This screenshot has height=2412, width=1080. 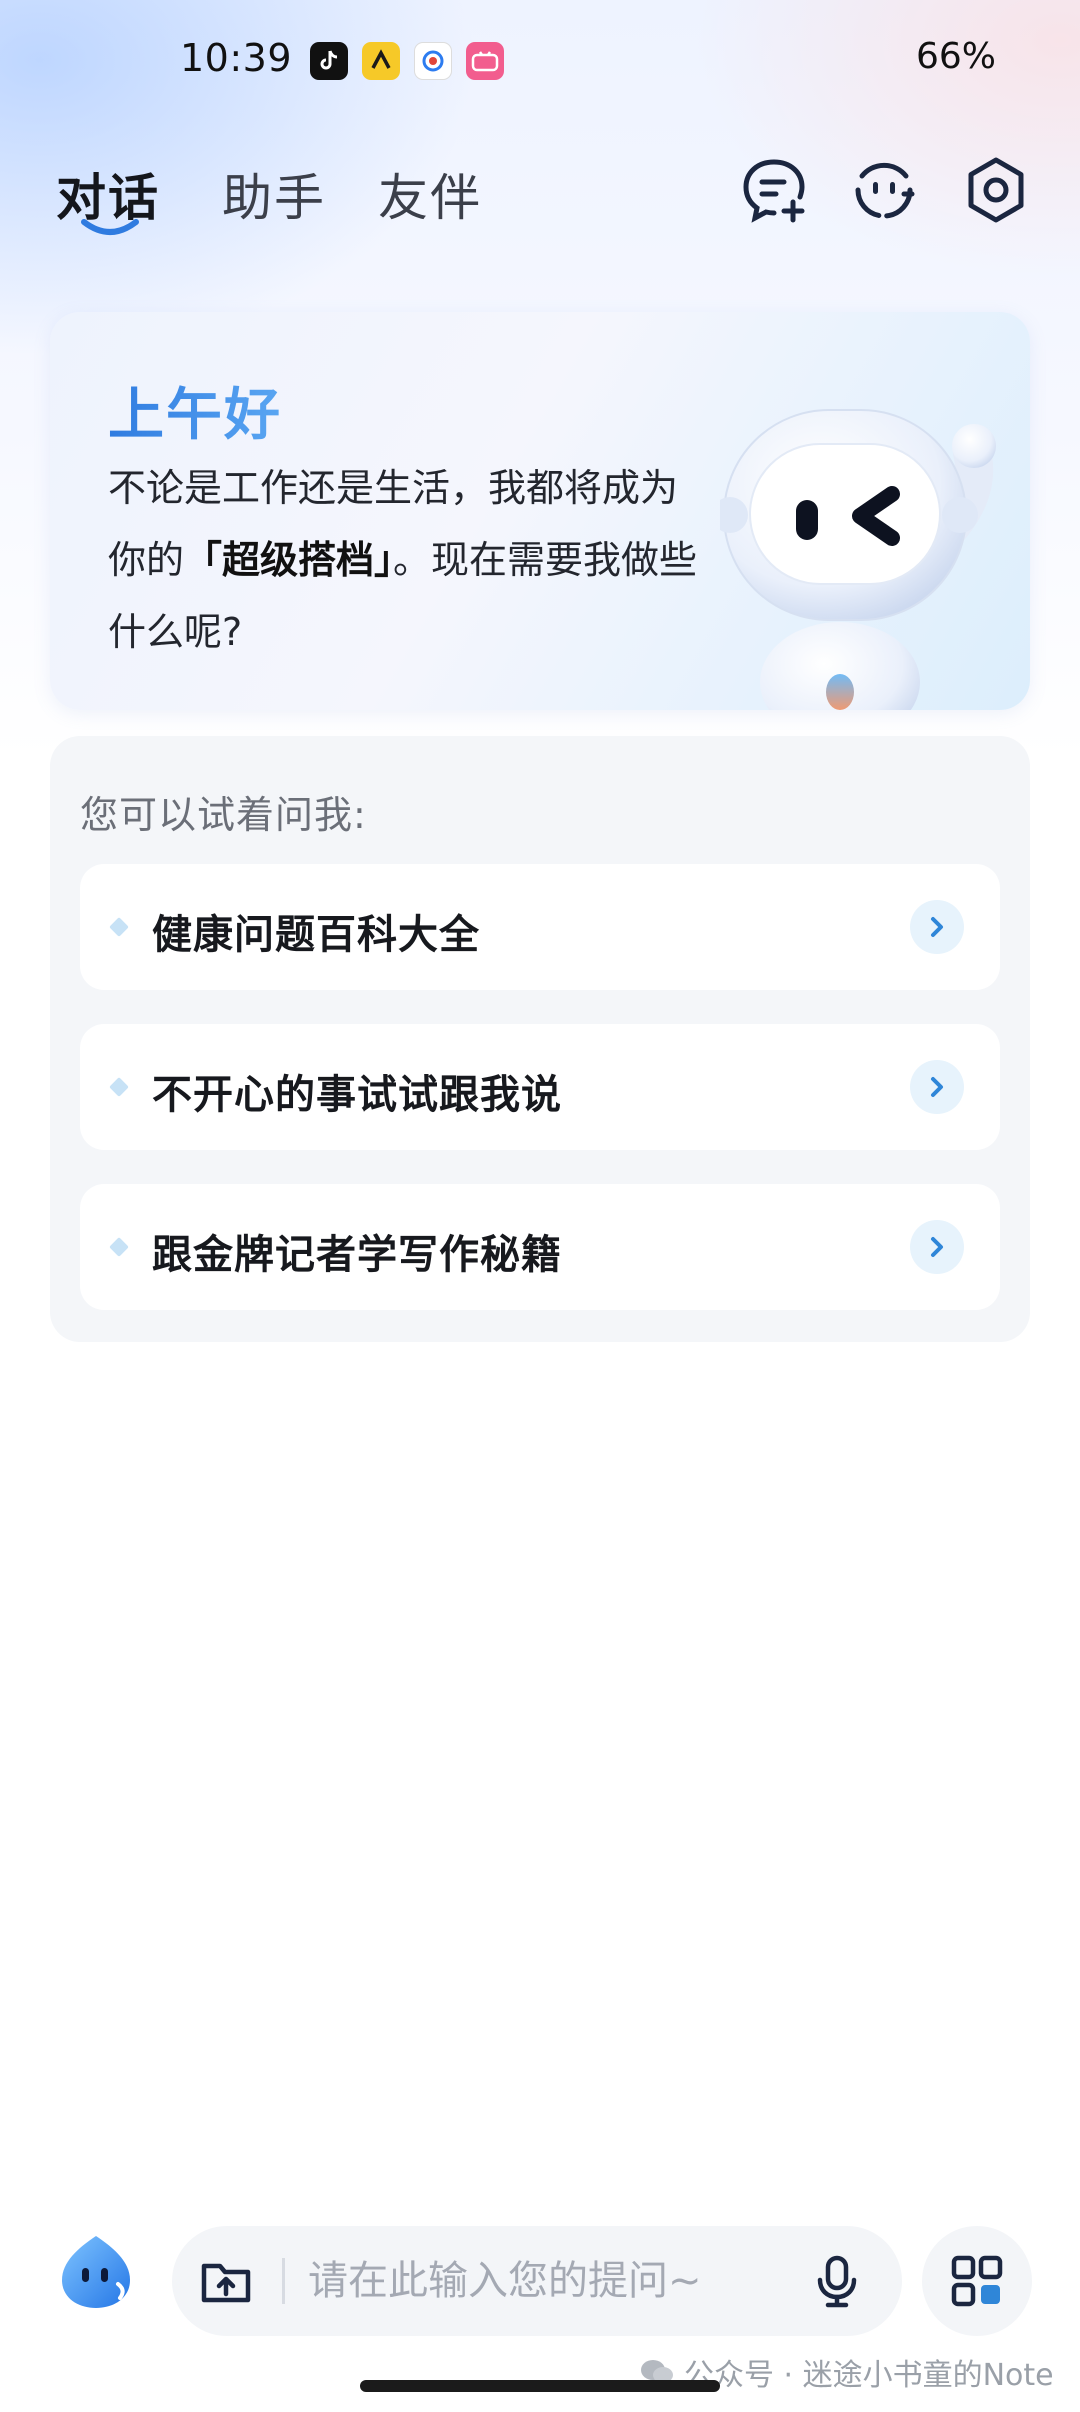 What do you see at coordinates (110, 227) in the screenshot?
I see `active-tab-indicator` at bounding box center [110, 227].